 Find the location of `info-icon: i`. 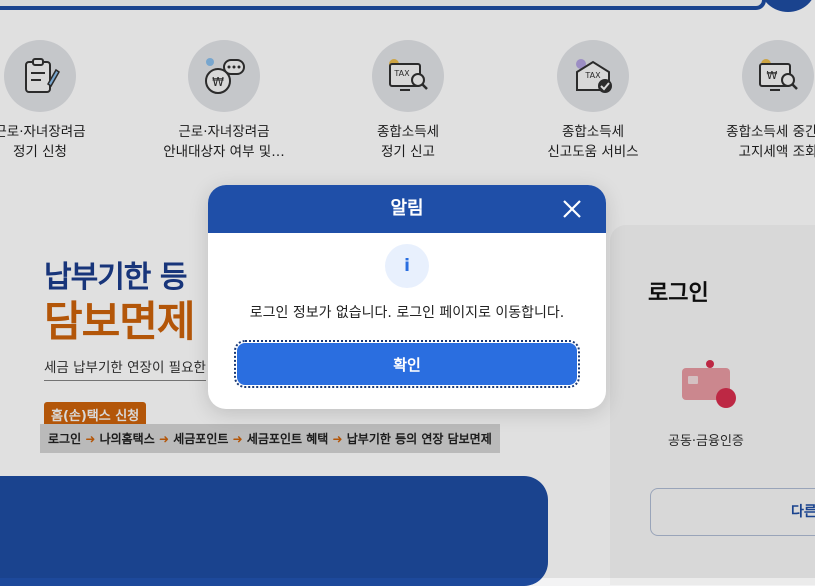

info-icon: i is located at coordinates (407, 266).